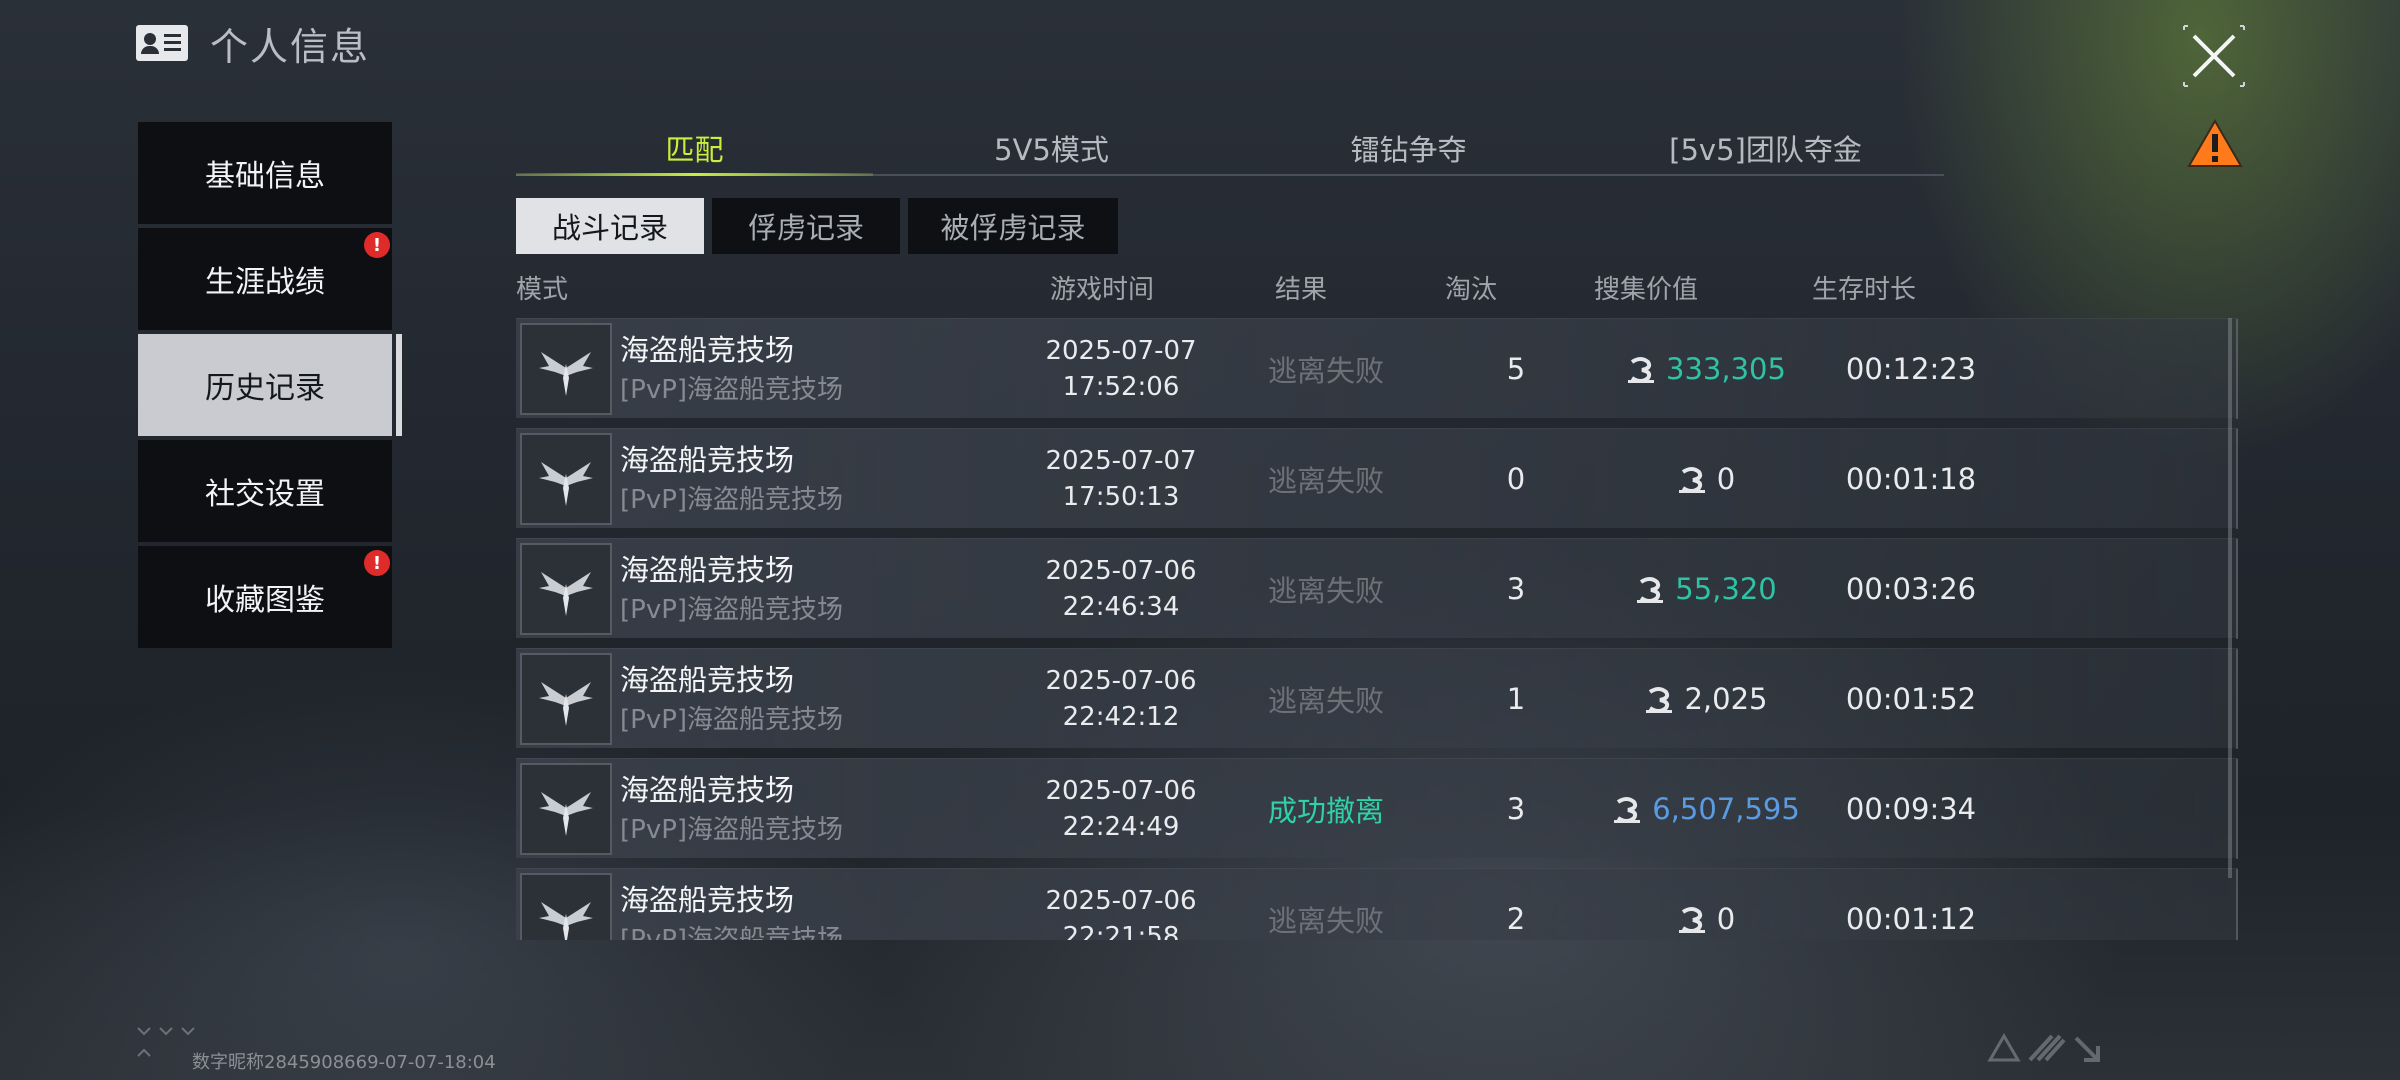 The width and height of the screenshot is (2400, 1080). Describe the element at coordinates (1864, 290) in the screenshot. I see `column-header-duration: 生存时长` at that location.